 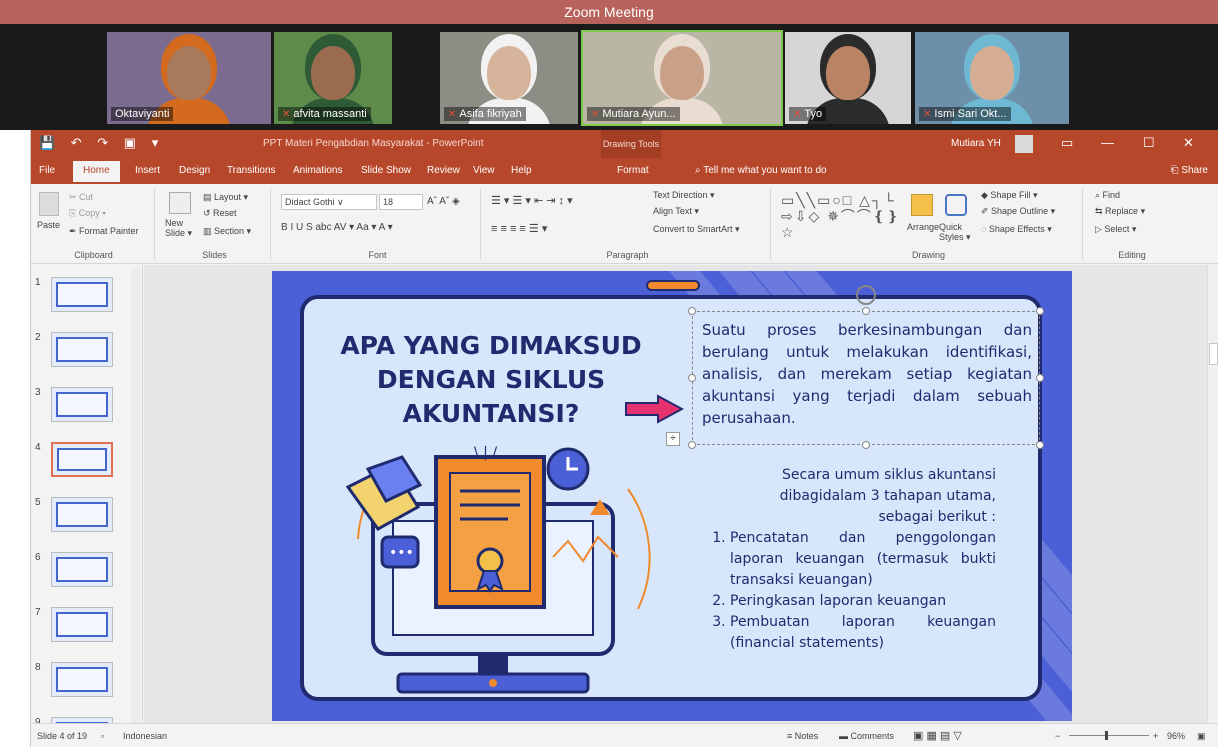 I want to click on participant-video-tile: Oktaviyanti, so click(x=189, y=78).